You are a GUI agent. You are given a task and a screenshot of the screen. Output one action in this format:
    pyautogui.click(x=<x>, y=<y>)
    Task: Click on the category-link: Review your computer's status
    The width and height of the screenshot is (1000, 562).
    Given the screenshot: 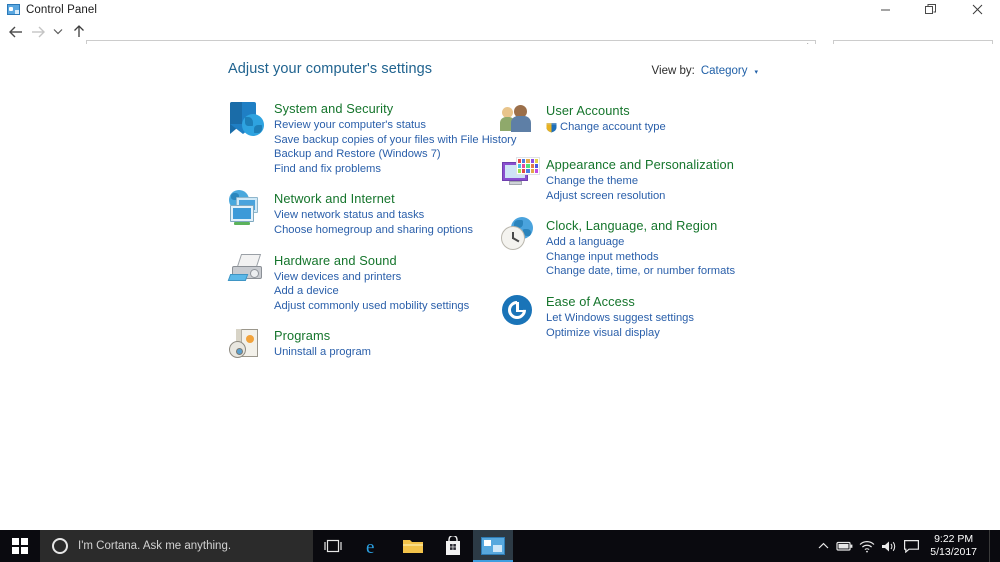 What is the action you would take?
    pyautogui.click(x=395, y=125)
    